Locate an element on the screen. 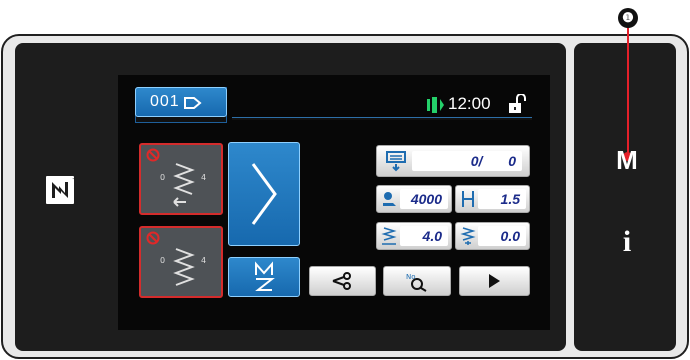 This screenshot has width=690, height=360. svg-text: ™ is located at coordinates (74, 179).